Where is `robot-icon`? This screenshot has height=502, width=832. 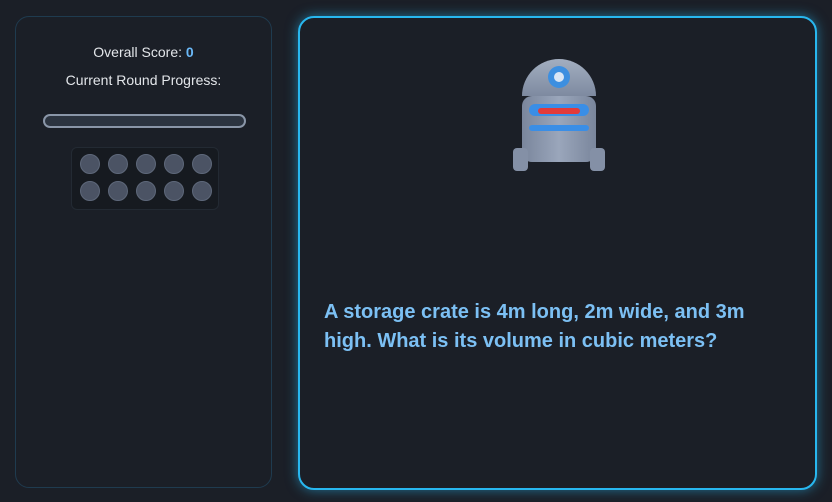
robot-icon is located at coordinates (559, 115).